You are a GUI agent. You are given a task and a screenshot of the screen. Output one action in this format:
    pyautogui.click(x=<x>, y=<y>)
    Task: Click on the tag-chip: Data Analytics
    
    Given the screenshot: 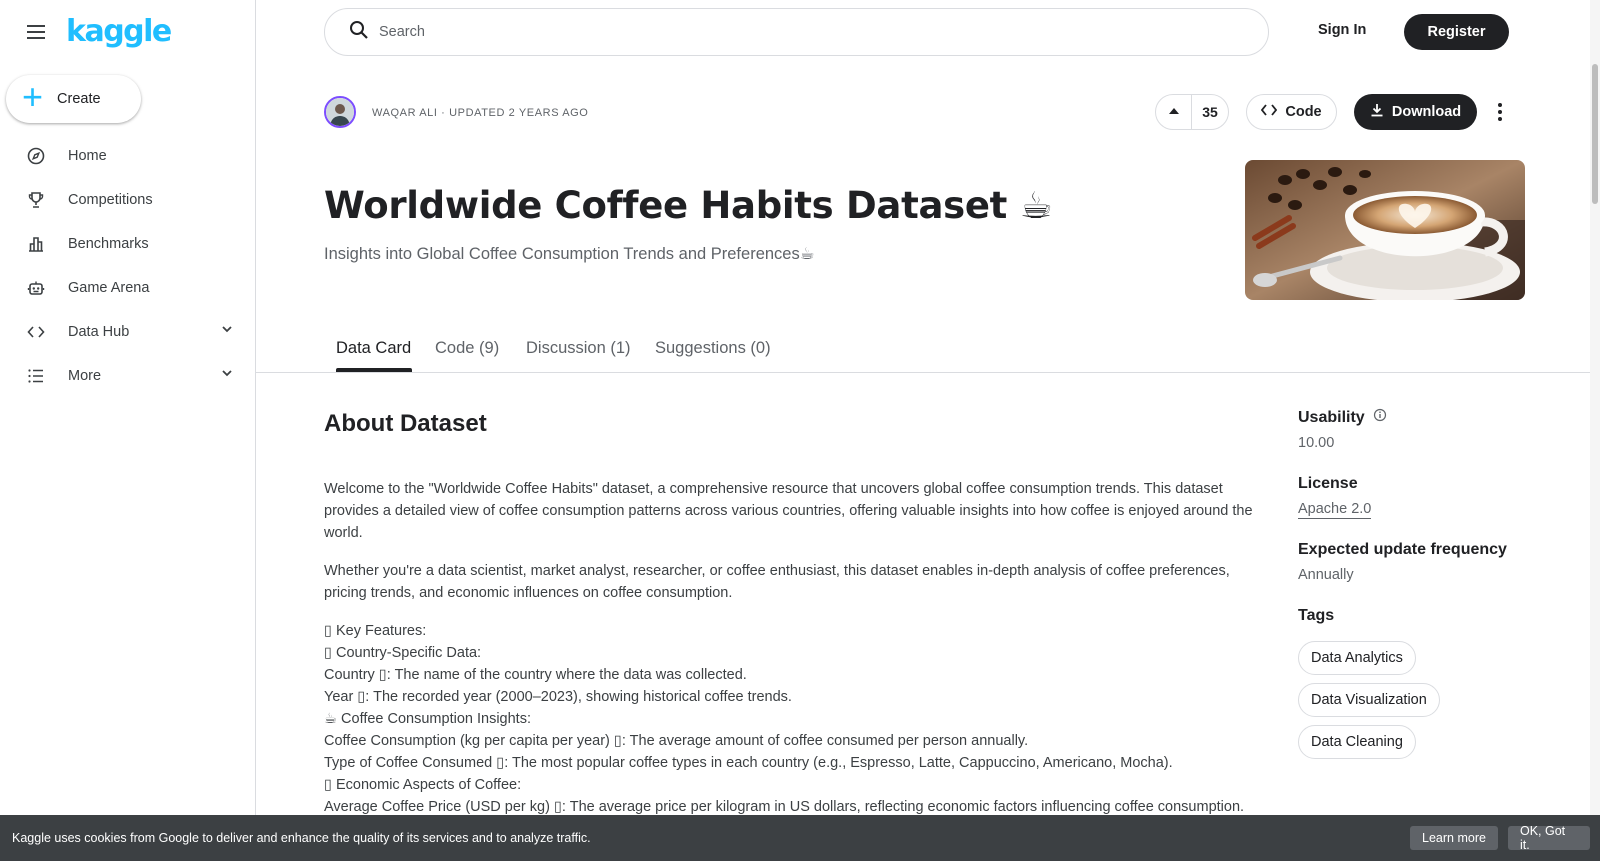 What is the action you would take?
    pyautogui.click(x=1357, y=658)
    